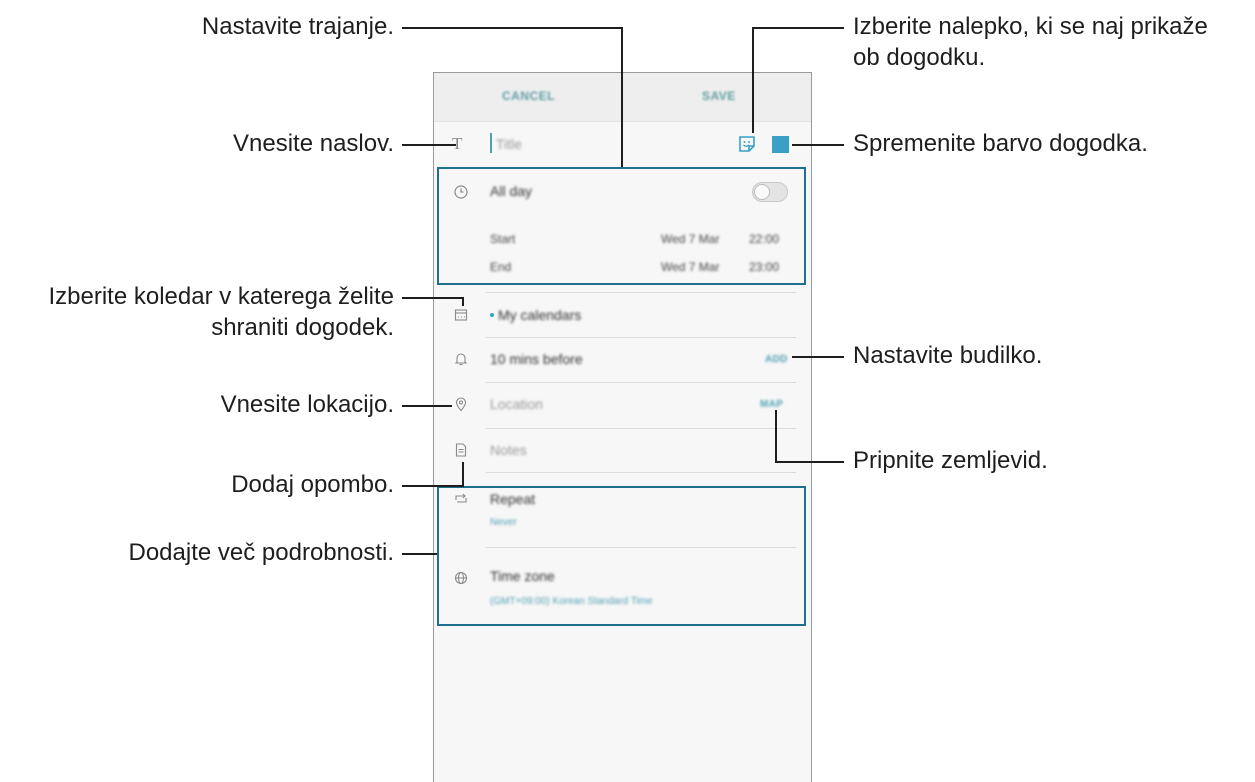 The width and height of the screenshot is (1255, 782). What do you see at coordinates (461, 359) in the screenshot?
I see `bell-icon` at bounding box center [461, 359].